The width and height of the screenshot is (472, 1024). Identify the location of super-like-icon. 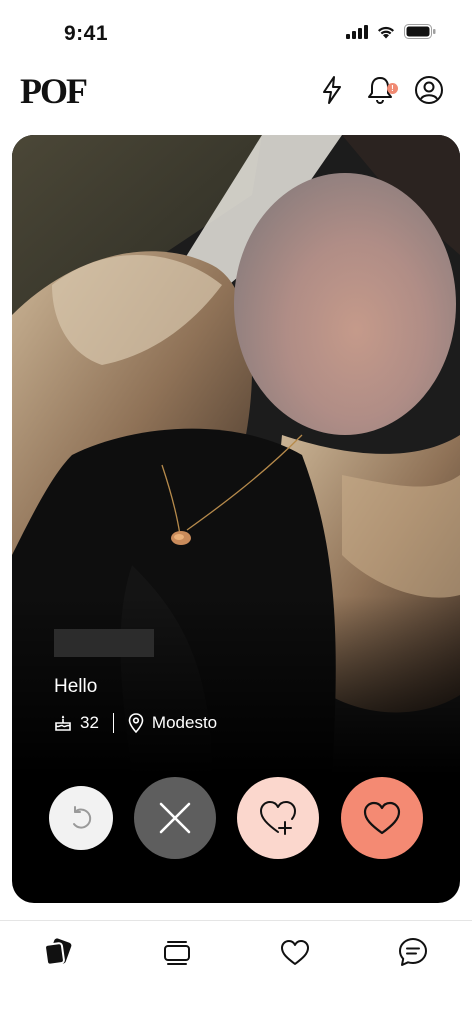
(278, 818).